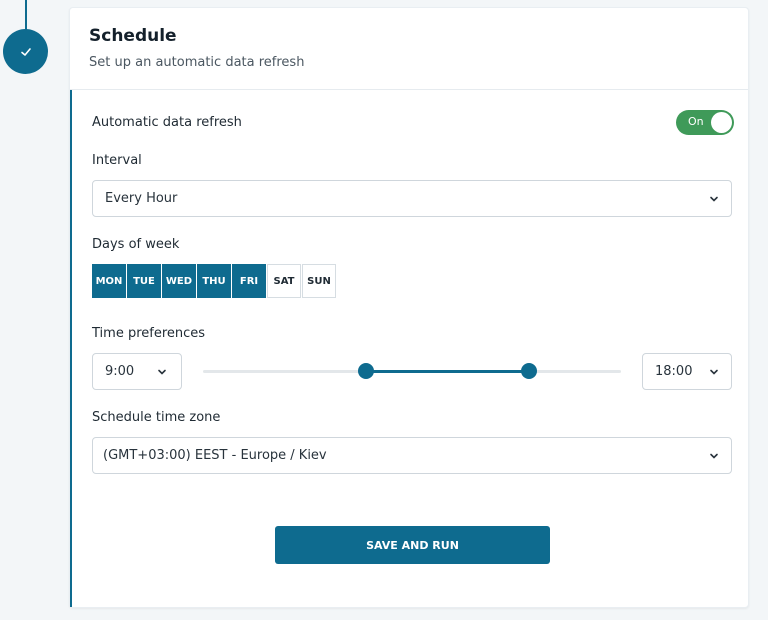 The height and width of the screenshot is (620, 768). What do you see at coordinates (120, 371) in the screenshot?
I see `start-time-value: 9:00` at bounding box center [120, 371].